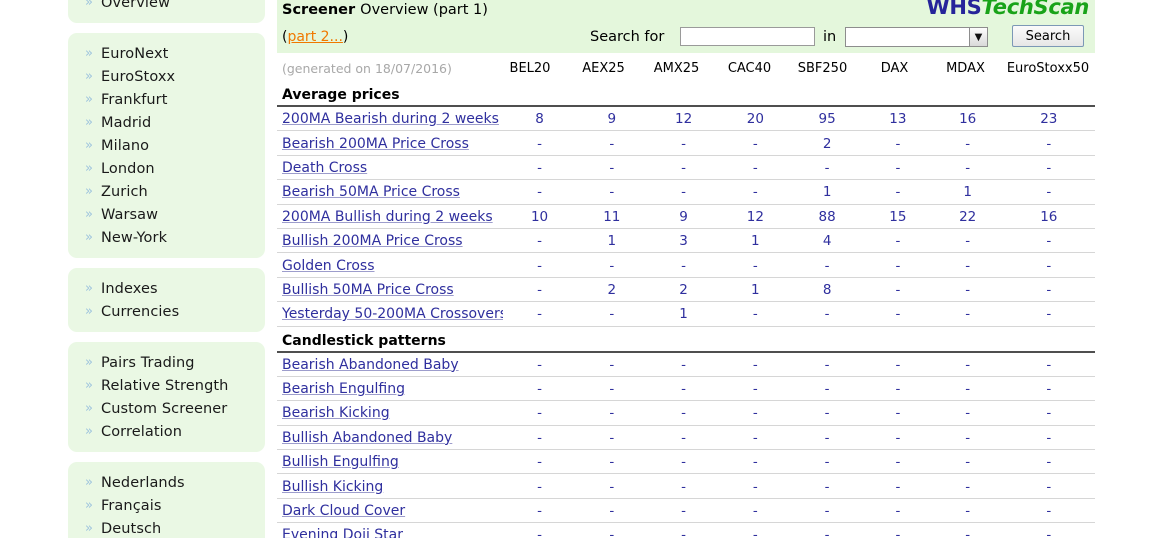 This screenshot has height=538, width=1164. I want to click on row-label-link: 200MA Bullish during 2 weeks, so click(390, 217).